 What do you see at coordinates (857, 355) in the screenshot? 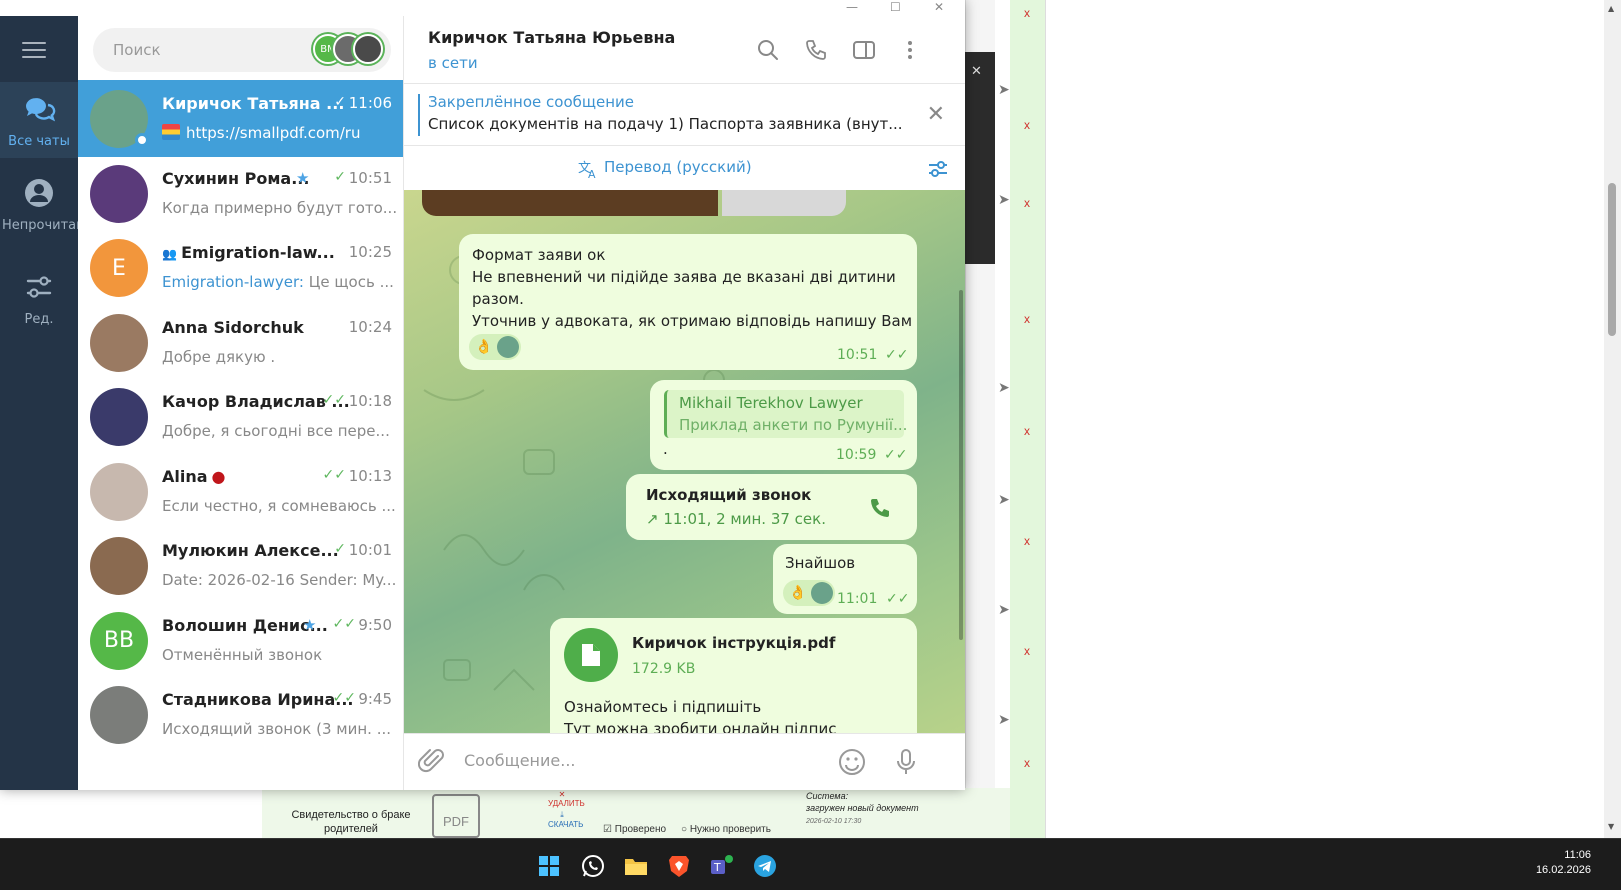
I see `message-time: 10:51` at bounding box center [857, 355].